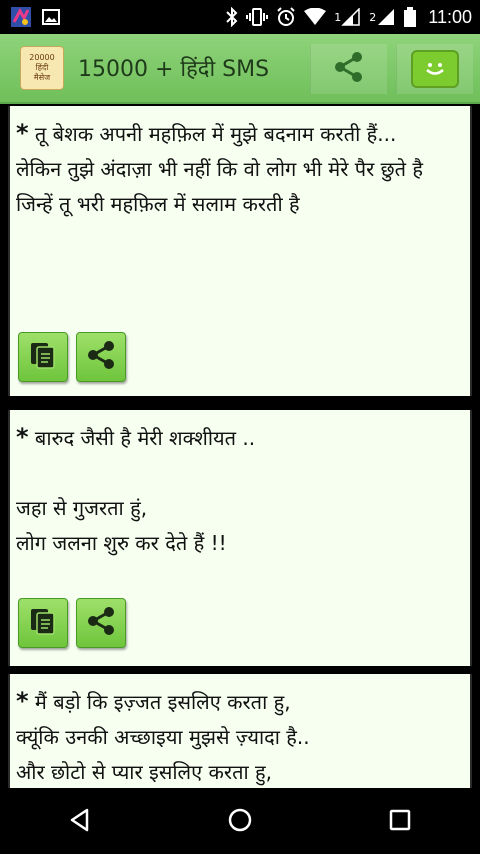  I want to click on battery-icon, so click(410, 17).